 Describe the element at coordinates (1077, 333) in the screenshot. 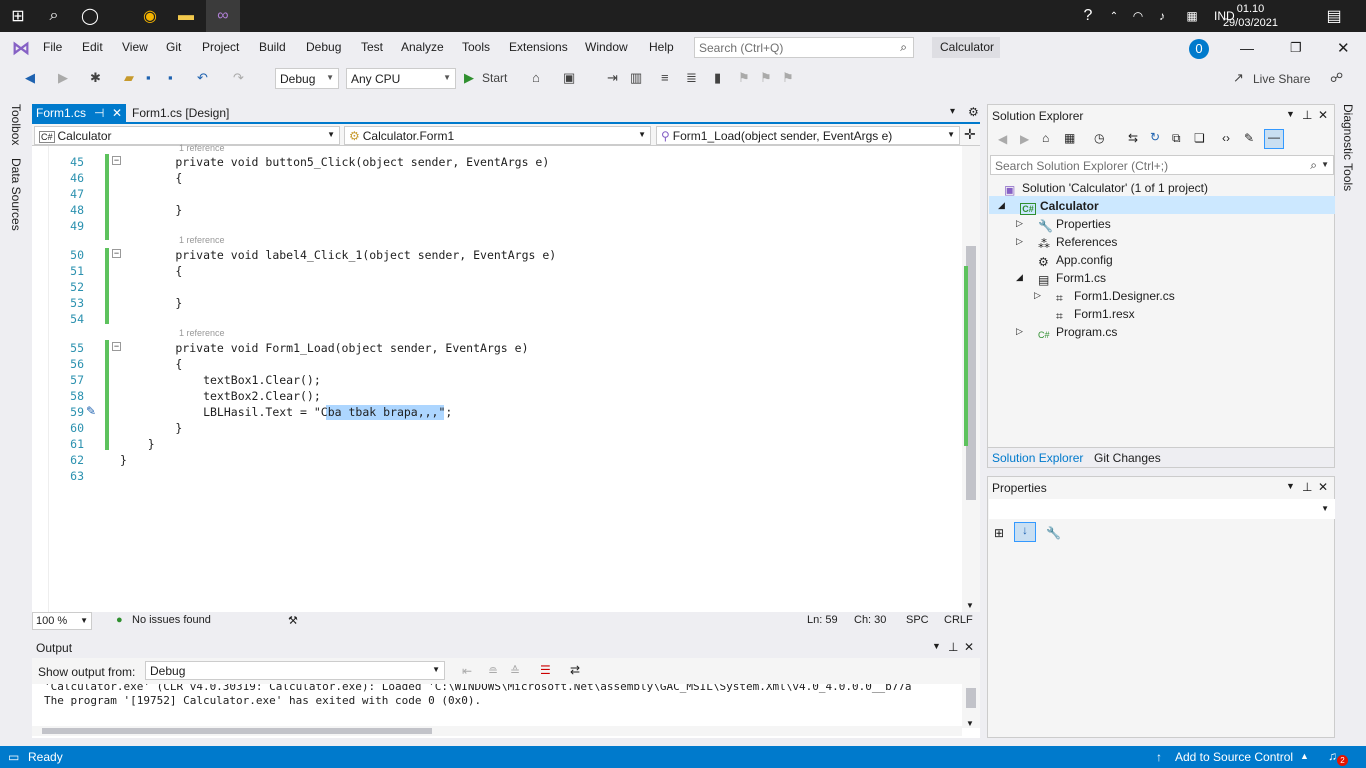

I see `tree-program-cs: C# Program.cs` at that location.